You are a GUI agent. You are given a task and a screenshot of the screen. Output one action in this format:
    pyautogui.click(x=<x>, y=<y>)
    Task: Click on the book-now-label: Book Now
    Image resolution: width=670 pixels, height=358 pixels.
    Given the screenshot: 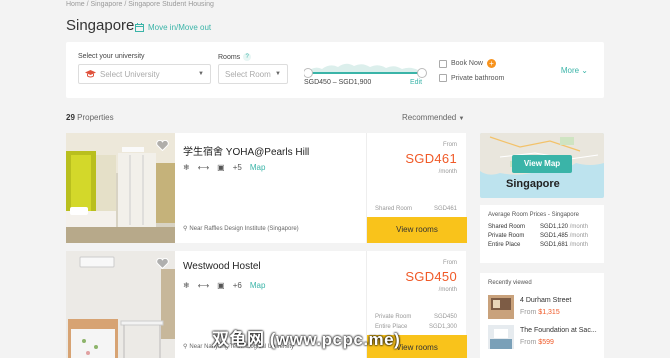 What is the action you would take?
    pyautogui.click(x=467, y=63)
    